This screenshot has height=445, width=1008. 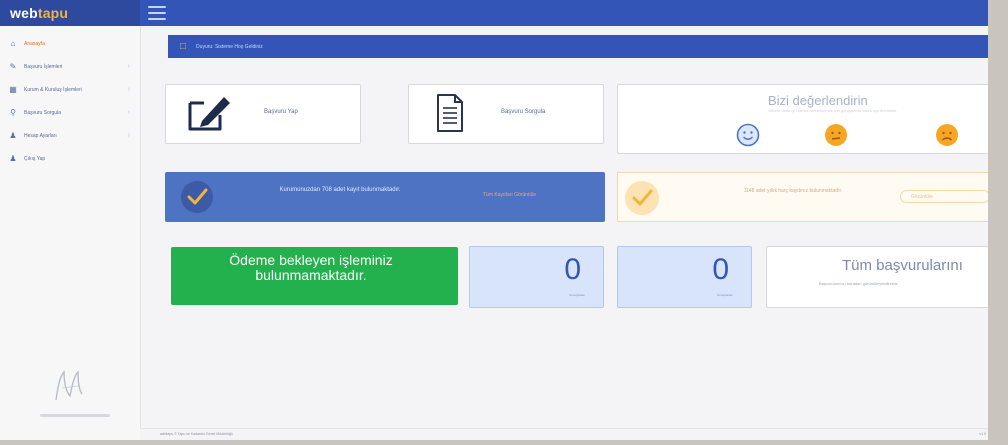 What do you see at coordinates (450, 113) in the screenshot?
I see `document-icon` at bounding box center [450, 113].